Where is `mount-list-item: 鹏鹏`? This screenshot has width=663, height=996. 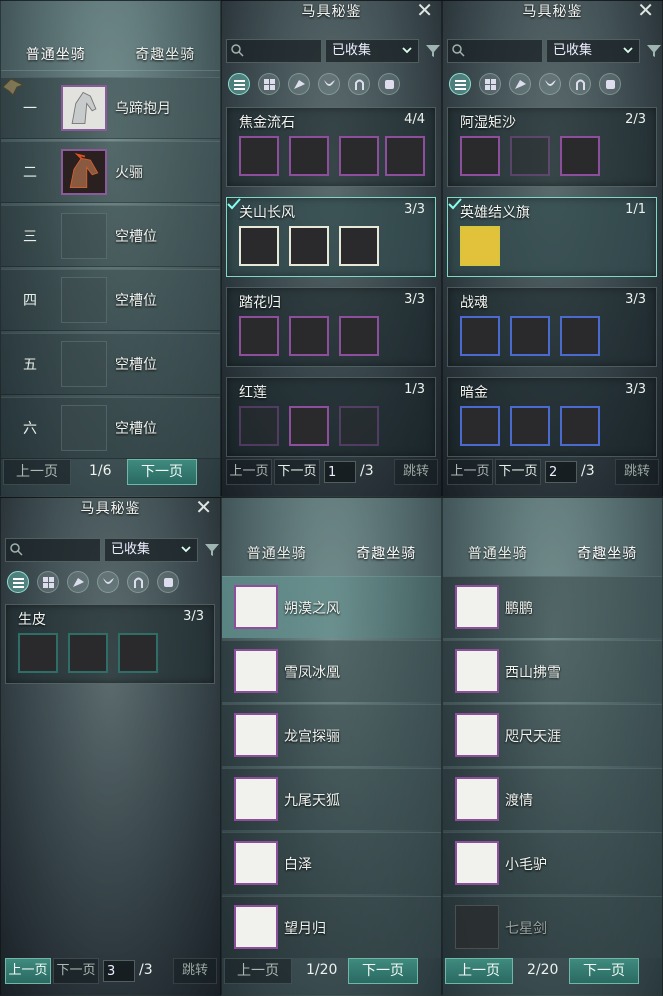
mount-list-item: 鹏鹏 is located at coordinates (552, 607).